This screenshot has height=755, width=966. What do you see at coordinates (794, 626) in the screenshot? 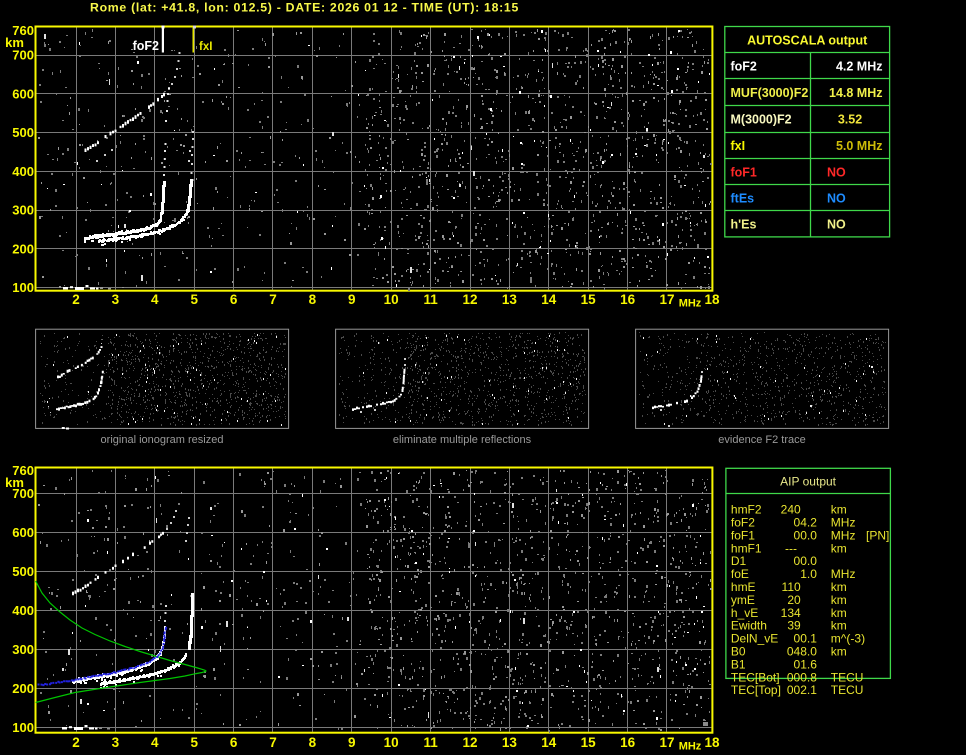
I see `svg-text: 39` at bounding box center [794, 626].